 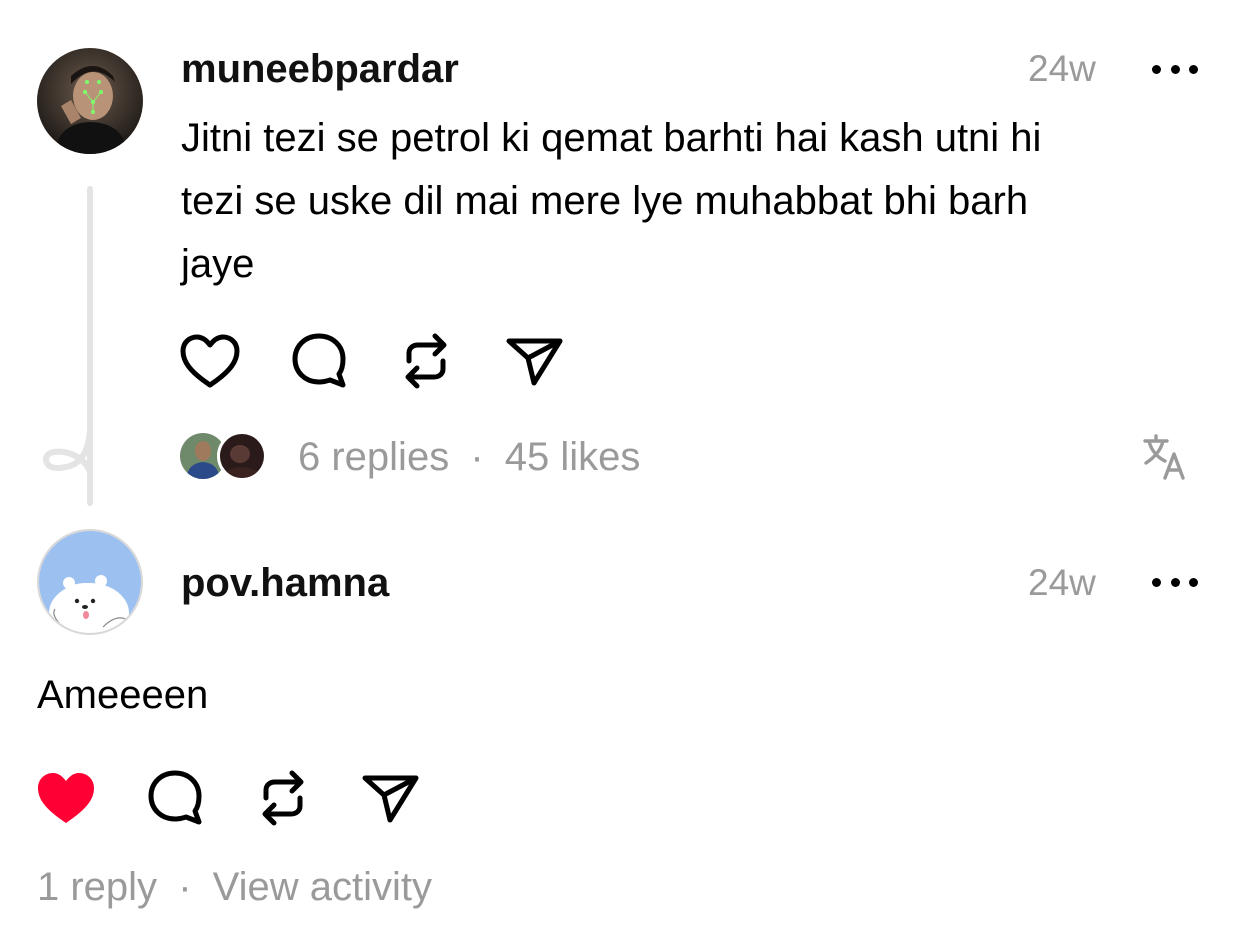 I want to click on post-repost-button, so click(x=426, y=361).